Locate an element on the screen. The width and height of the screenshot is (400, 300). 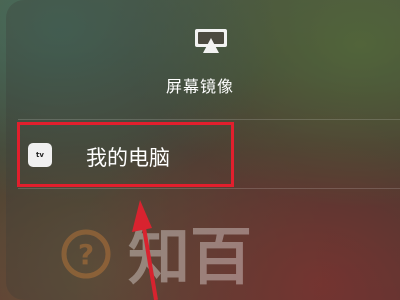
watermark-logo: ? 知百 is located at coordinates (156, 256).